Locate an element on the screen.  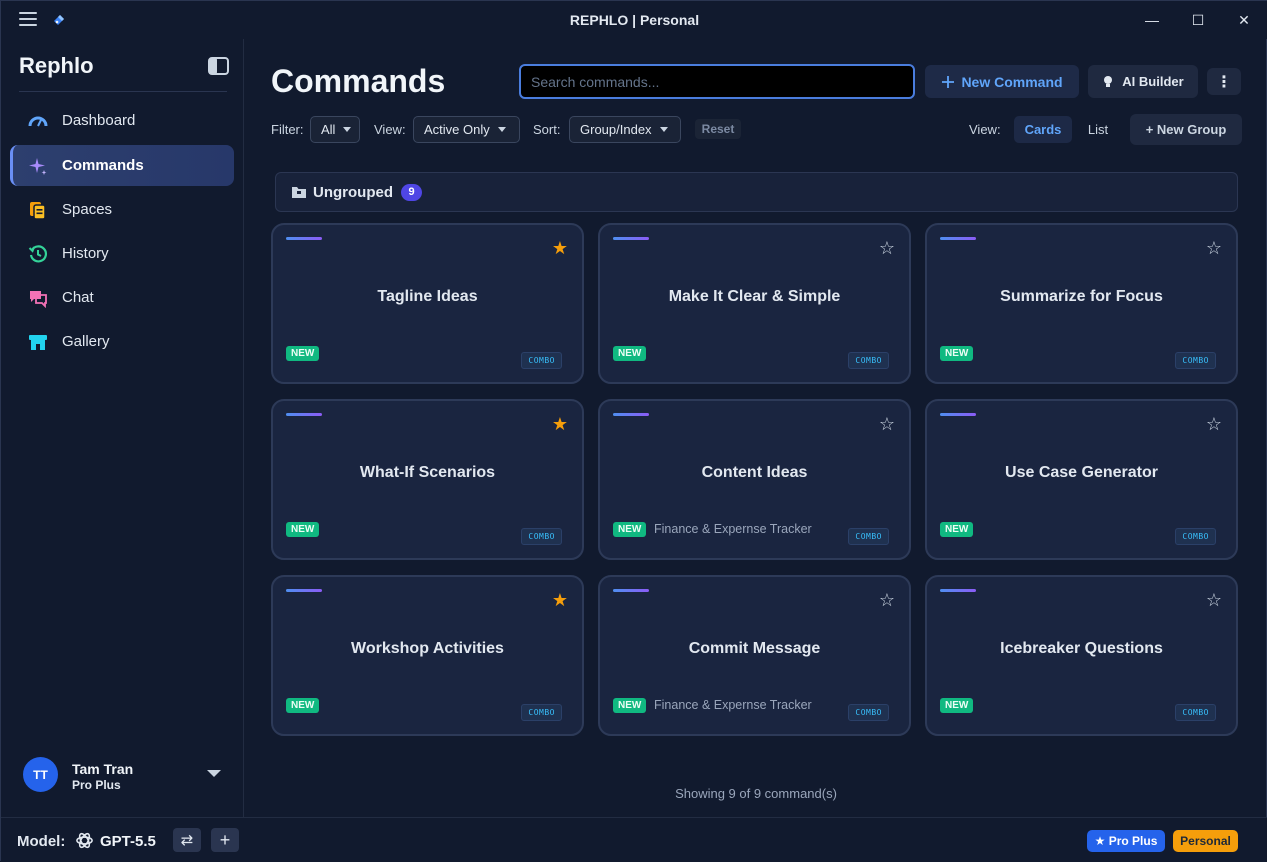
new-group-button: + New Group is located at coordinates (1186, 129).